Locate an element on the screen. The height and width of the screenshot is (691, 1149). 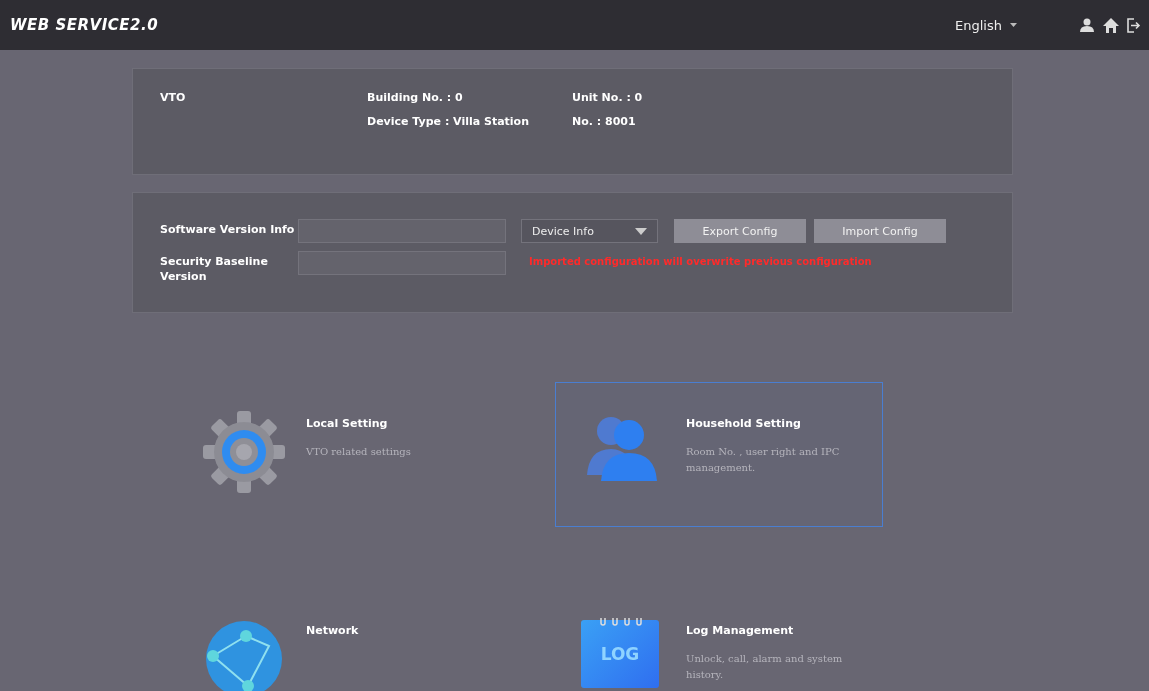
device-name: VTO is located at coordinates (173, 98).